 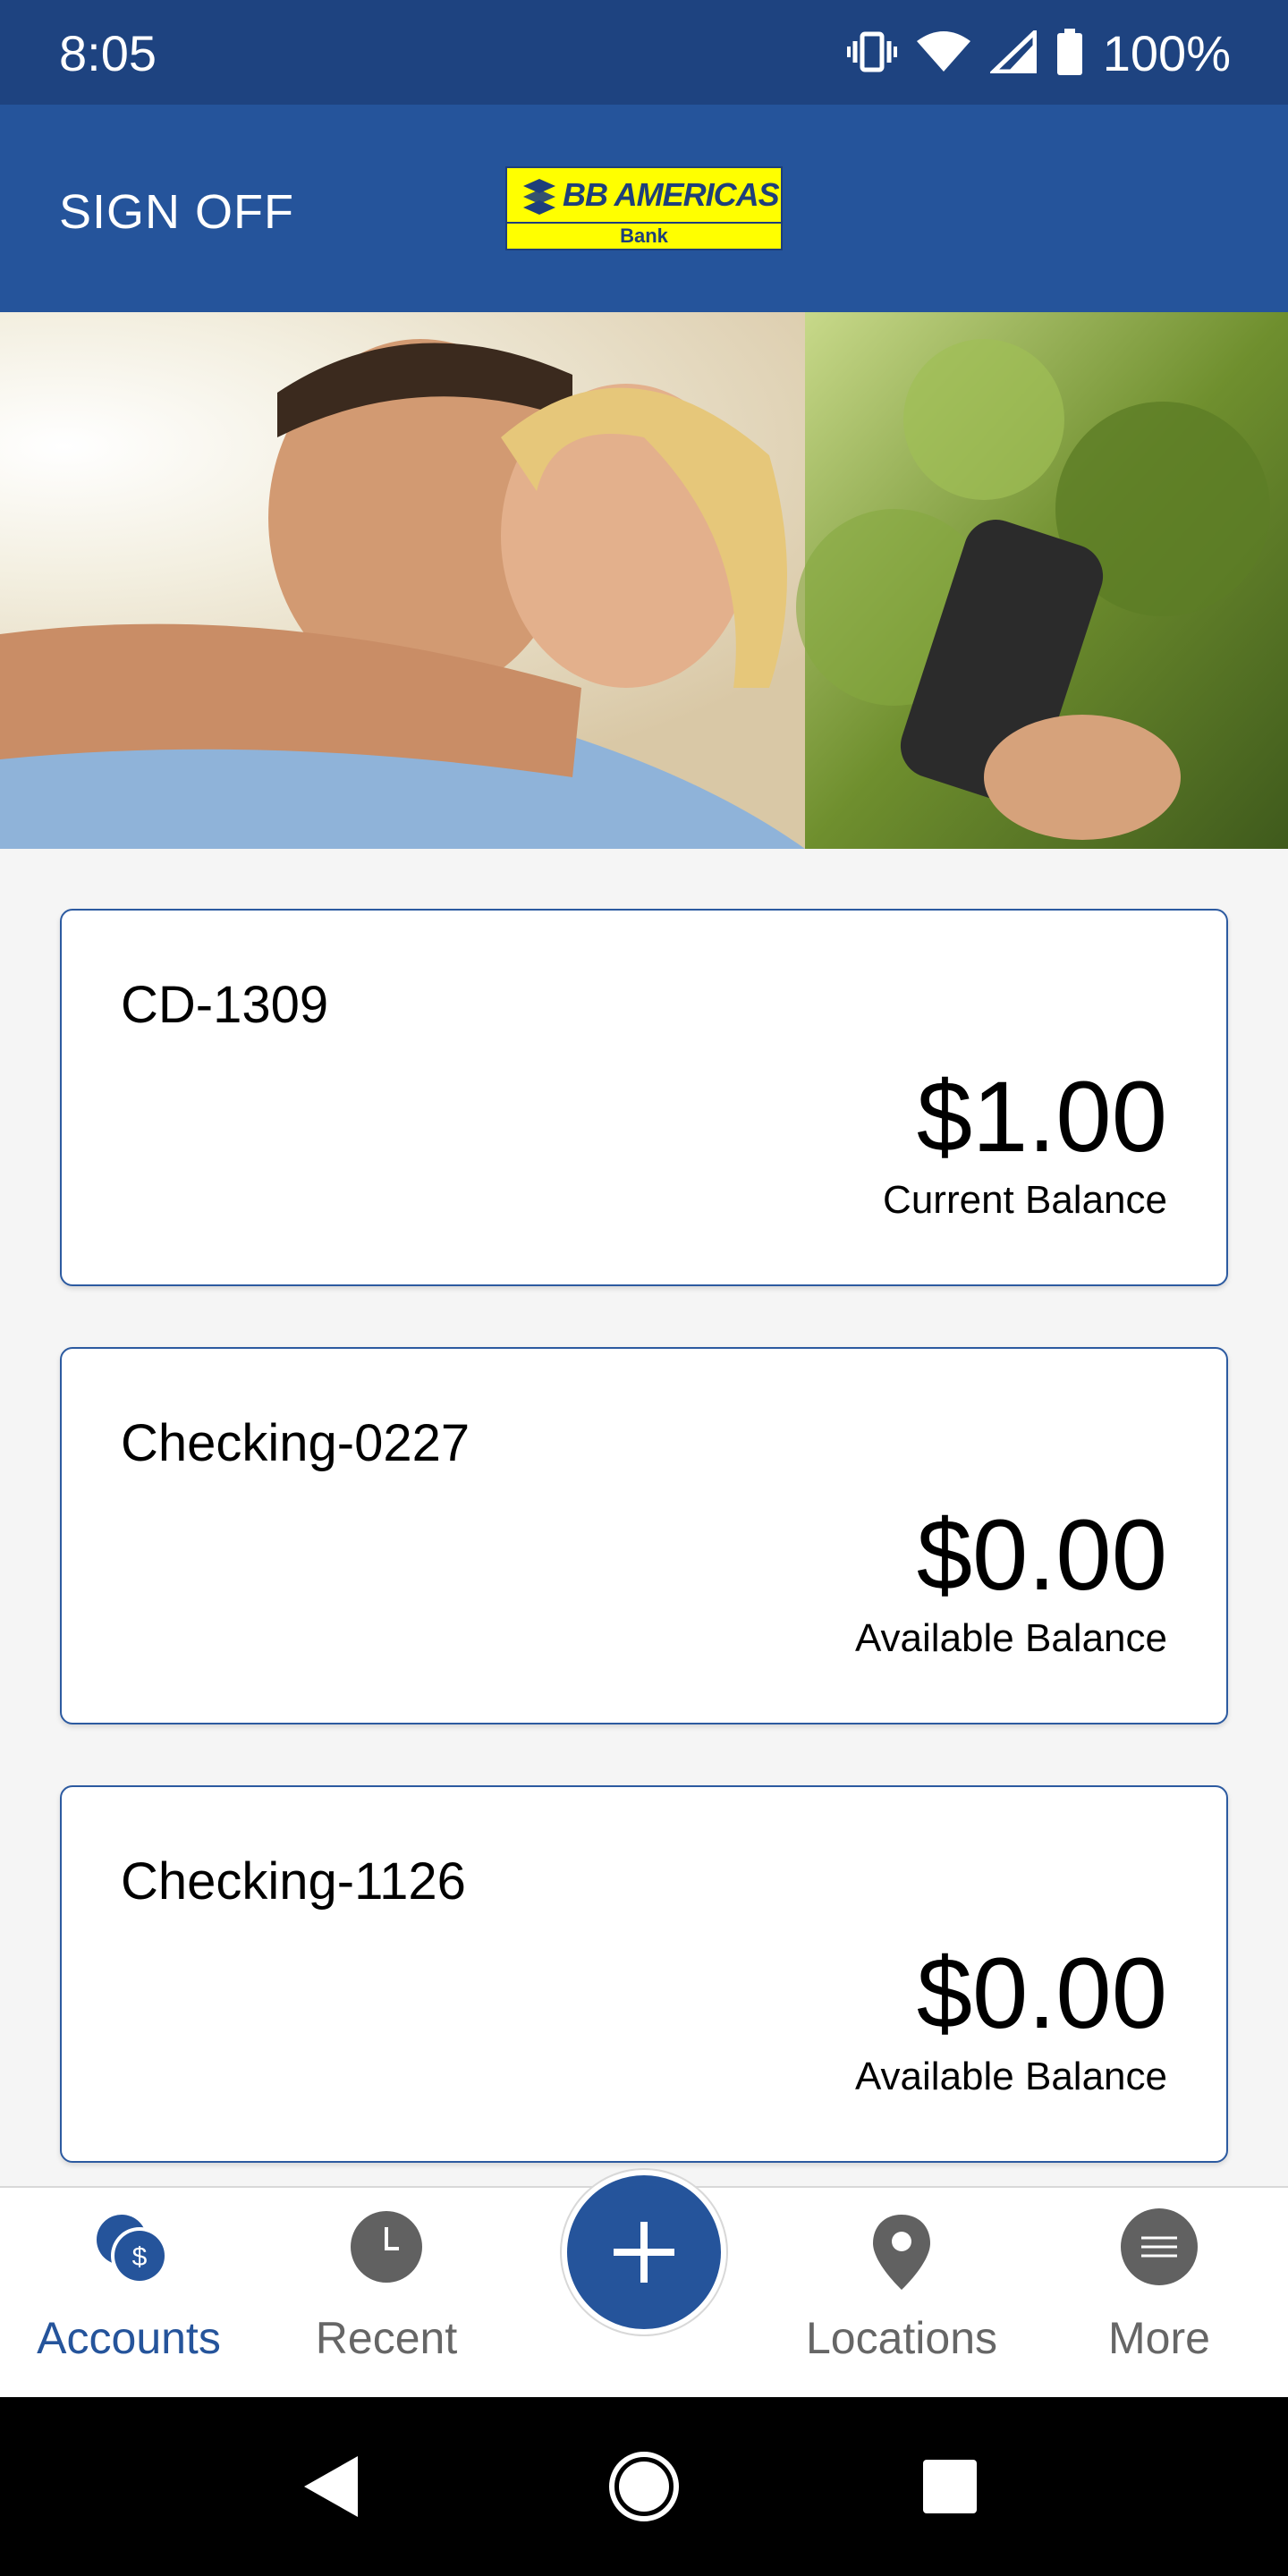 I want to click on logo-mark-icon, so click(x=539, y=199).